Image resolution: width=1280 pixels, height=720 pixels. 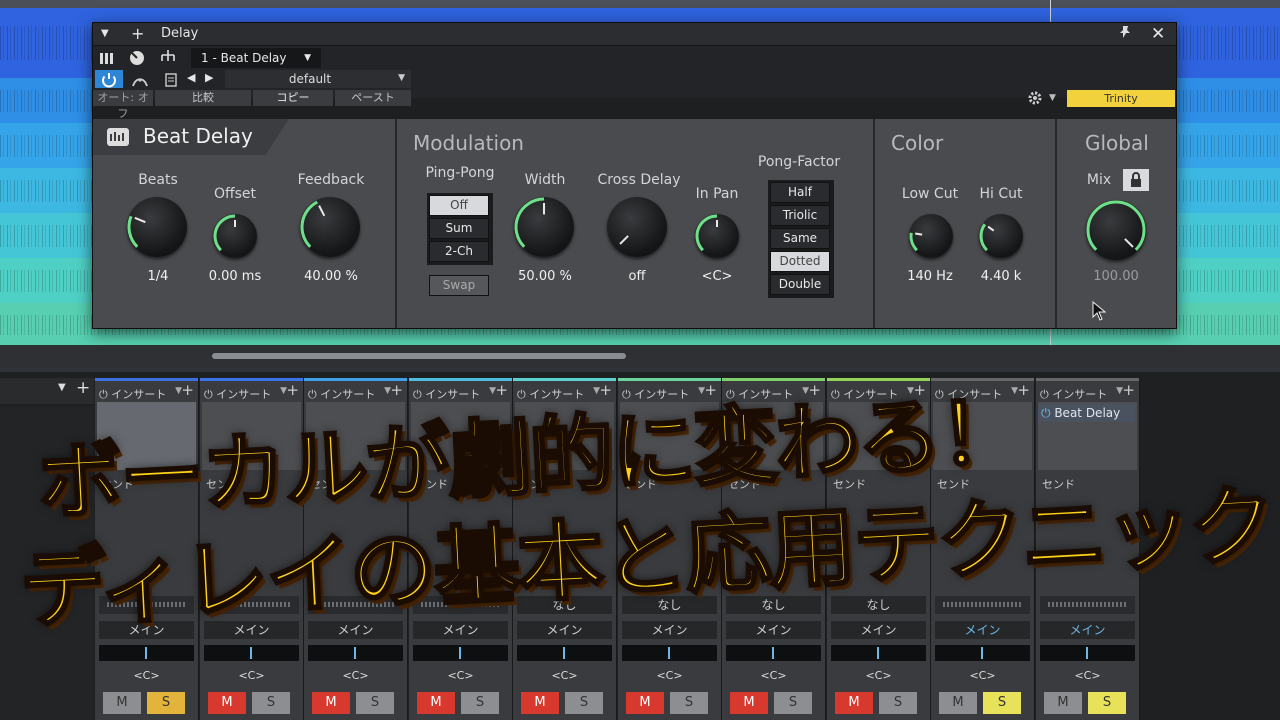 What do you see at coordinates (717, 236) in the screenshot?
I see `in-pan-knob` at bounding box center [717, 236].